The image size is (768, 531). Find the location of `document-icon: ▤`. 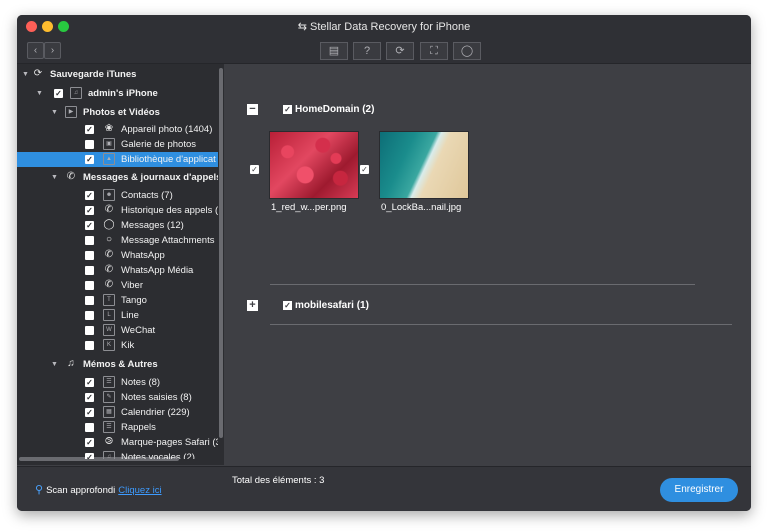

document-icon: ▤ is located at coordinates (334, 51).